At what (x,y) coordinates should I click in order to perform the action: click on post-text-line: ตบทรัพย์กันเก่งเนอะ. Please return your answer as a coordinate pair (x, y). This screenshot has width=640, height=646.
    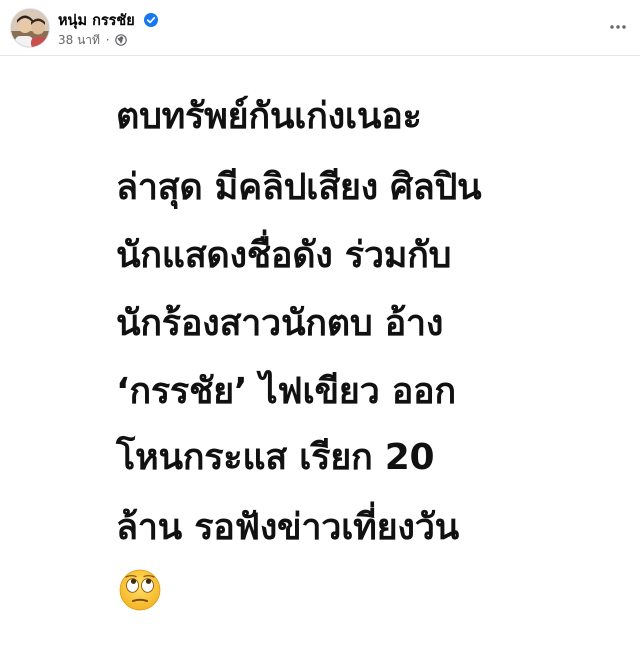
    Looking at the image, I should click on (269, 116).